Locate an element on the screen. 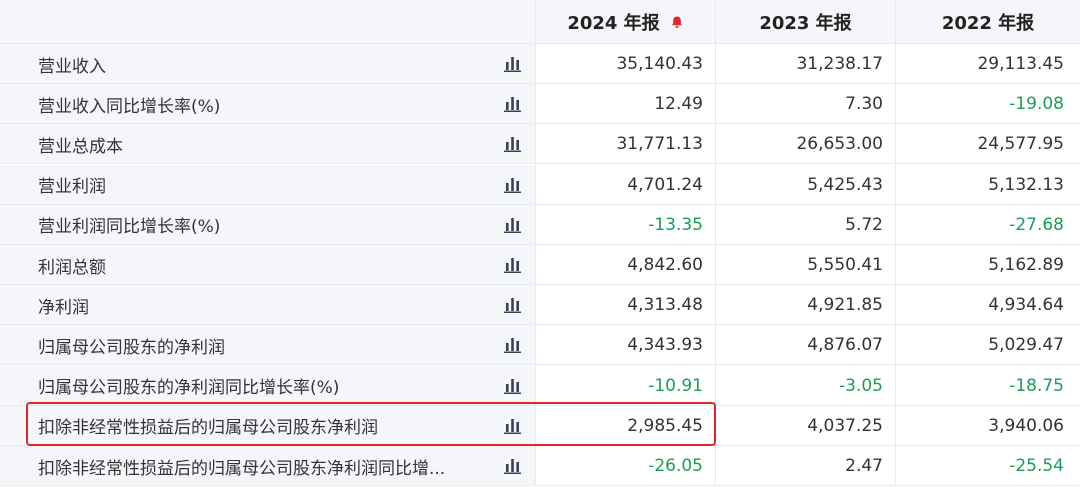 The height and width of the screenshot is (487, 1080). table-row: 营业收入 35,140.43 31,238.17 29,113.45 is located at coordinates (540, 64).